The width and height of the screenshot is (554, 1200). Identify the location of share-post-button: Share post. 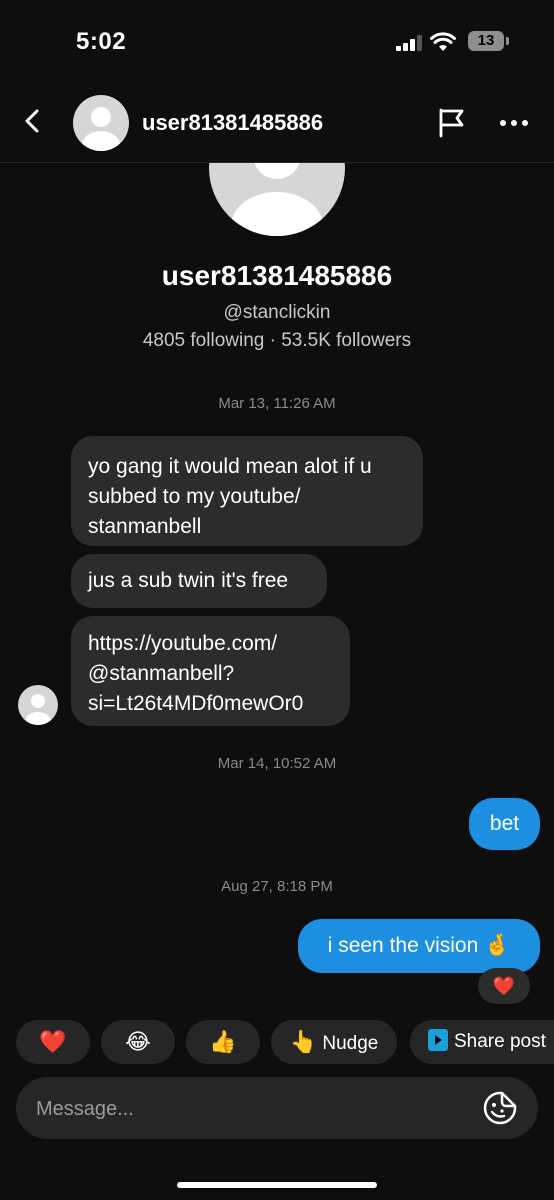
(482, 1042).